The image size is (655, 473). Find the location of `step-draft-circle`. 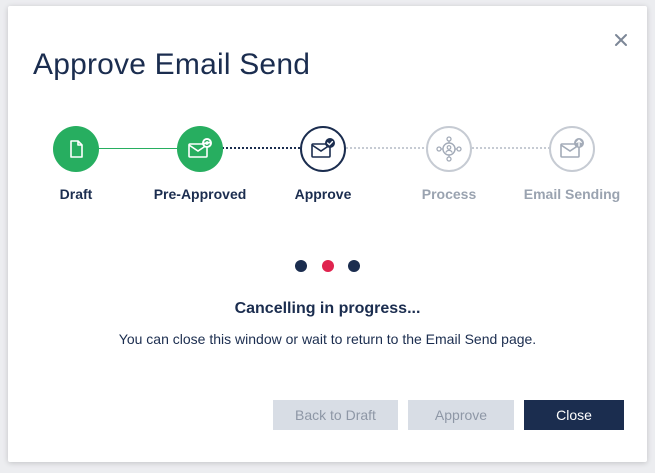

step-draft-circle is located at coordinates (76, 149).